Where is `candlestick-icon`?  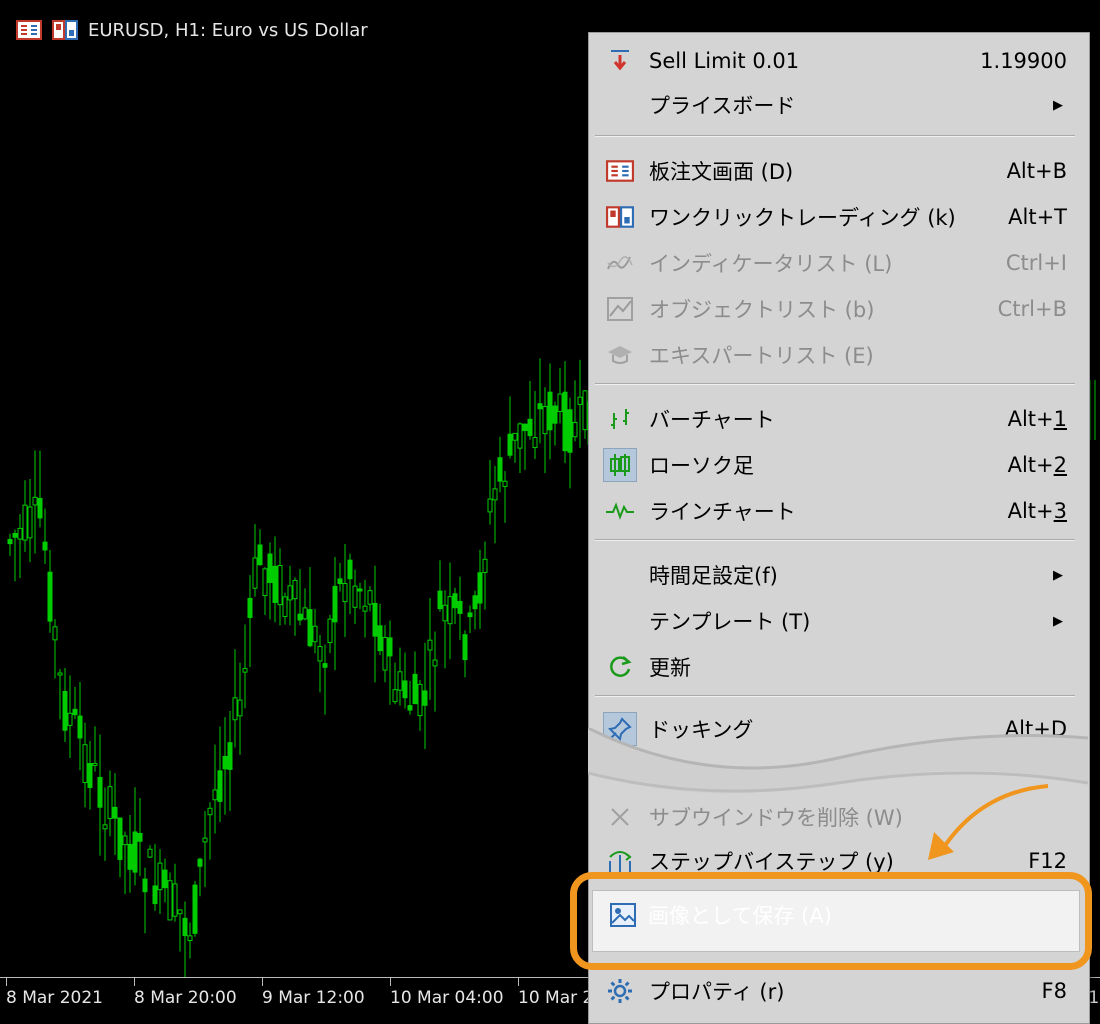
candlestick-icon is located at coordinates (620, 465).